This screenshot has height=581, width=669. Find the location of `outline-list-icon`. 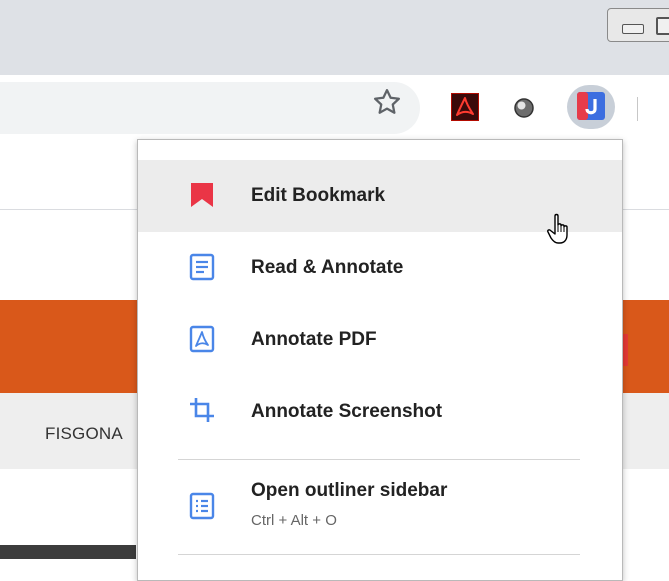

outline-list-icon is located at coordinates (202, 506).